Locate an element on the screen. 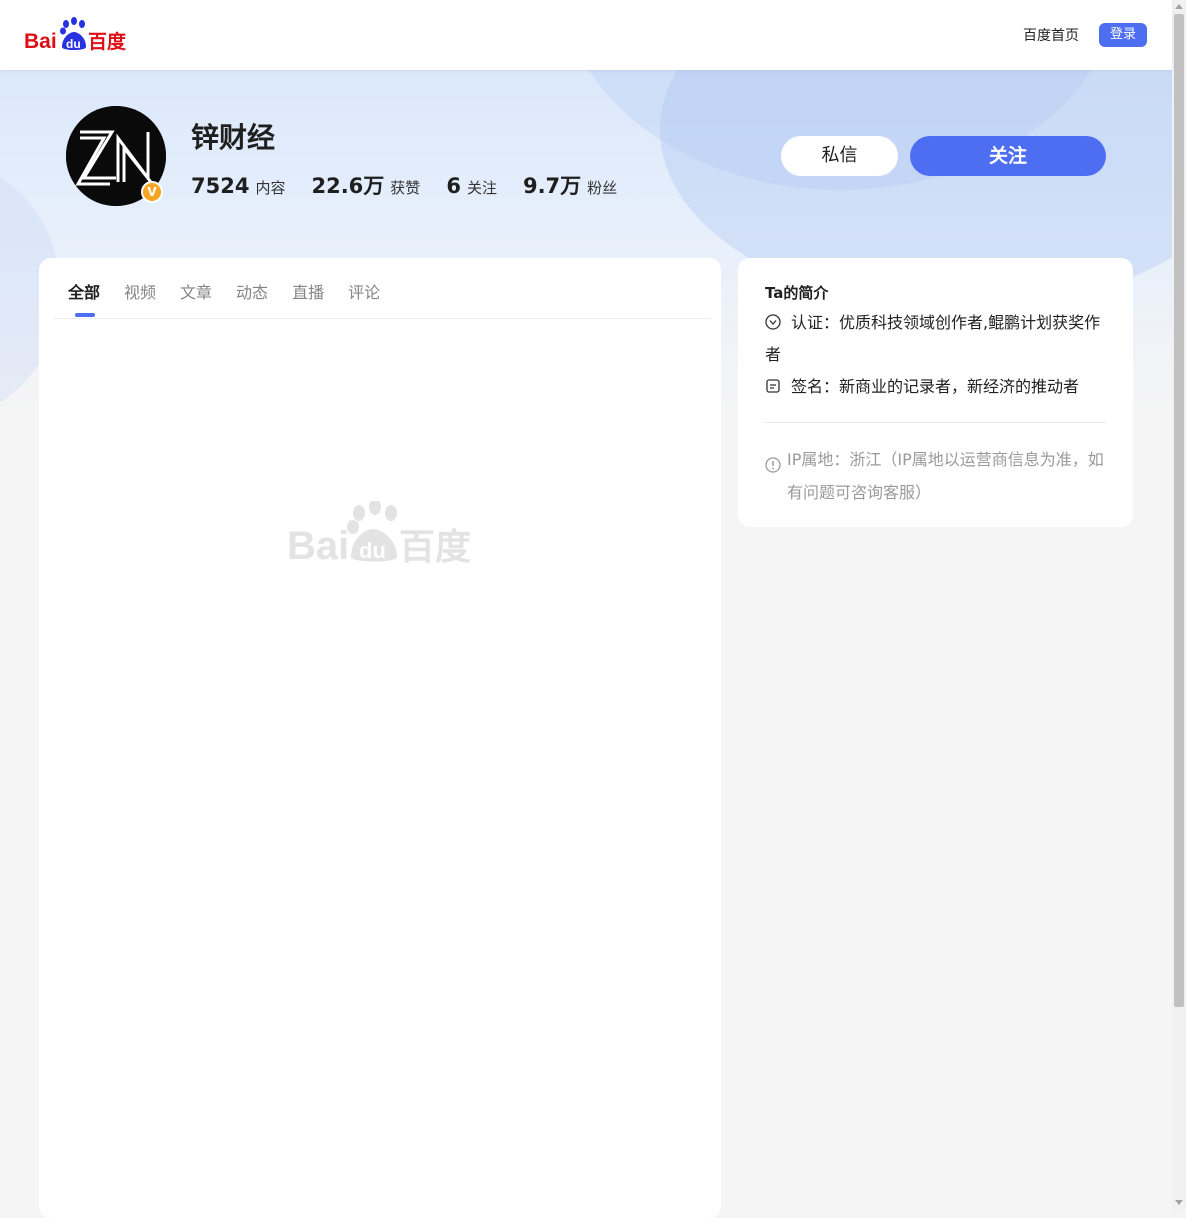  baidu-home-link: 百度首页 is located at coordinates (1051, 35).